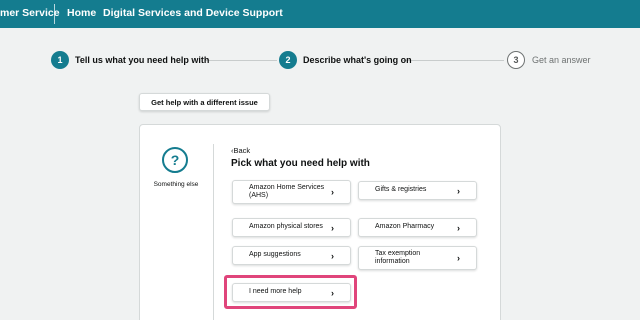 The width and height of the screenshot is (640, 320). Describe the element at coordinates (300, 163) in the screenshot. I see `card-title: Pick what you need help with` at that location.